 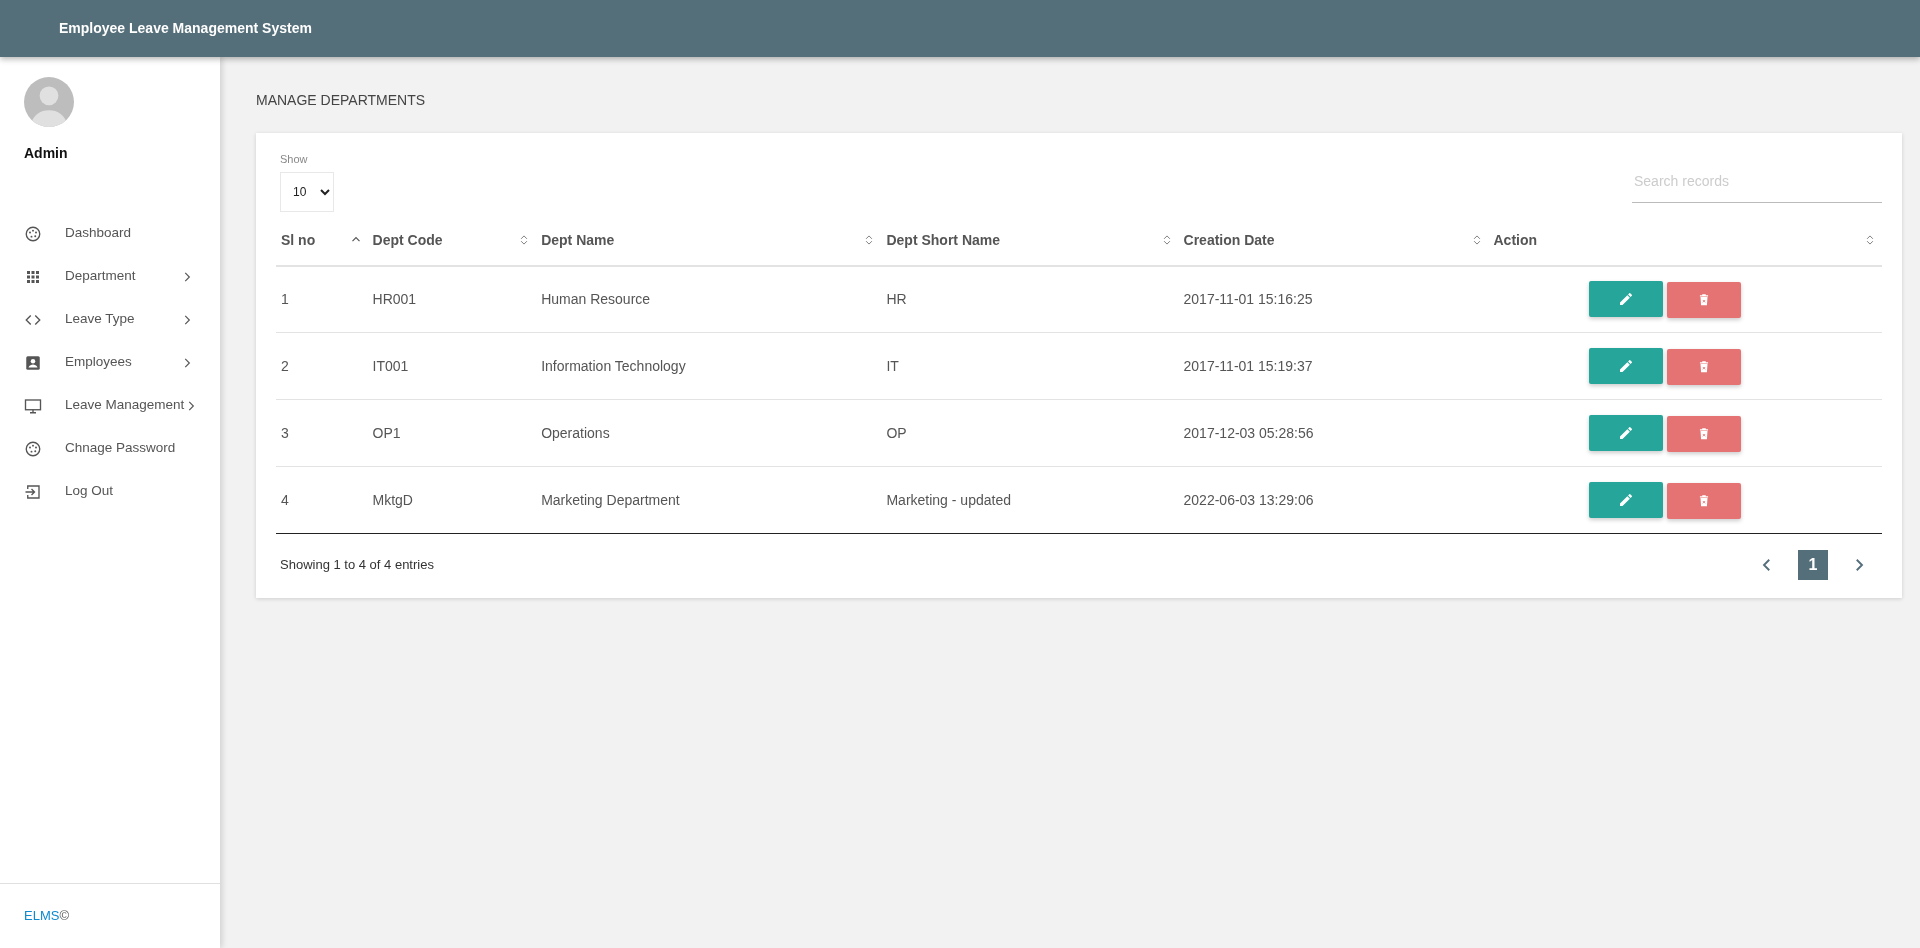 I want to click on sidebar-item: Department, so click(x=110, y=276).